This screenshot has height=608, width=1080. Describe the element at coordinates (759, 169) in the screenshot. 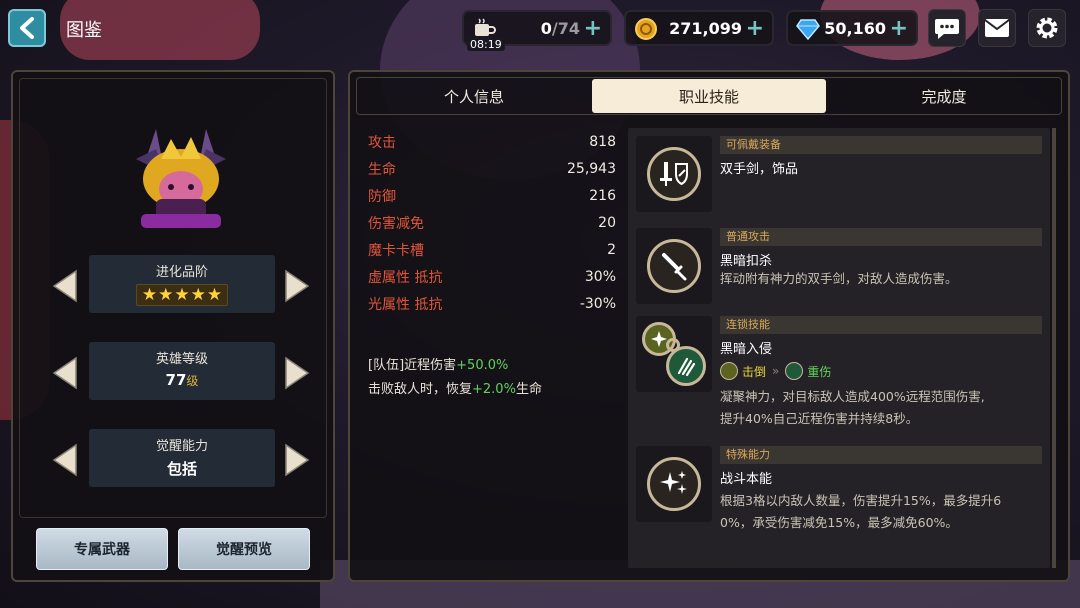

I see `skill-name: 双手剑，饰品` at that location.